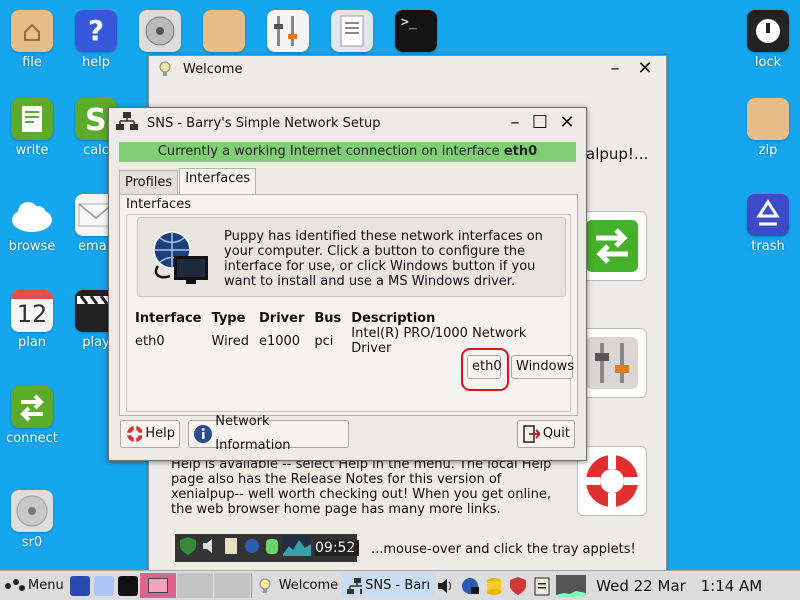 The width and height of the screenshot is (800, 600). I want to click on bulb-icon, so click(165, 69).